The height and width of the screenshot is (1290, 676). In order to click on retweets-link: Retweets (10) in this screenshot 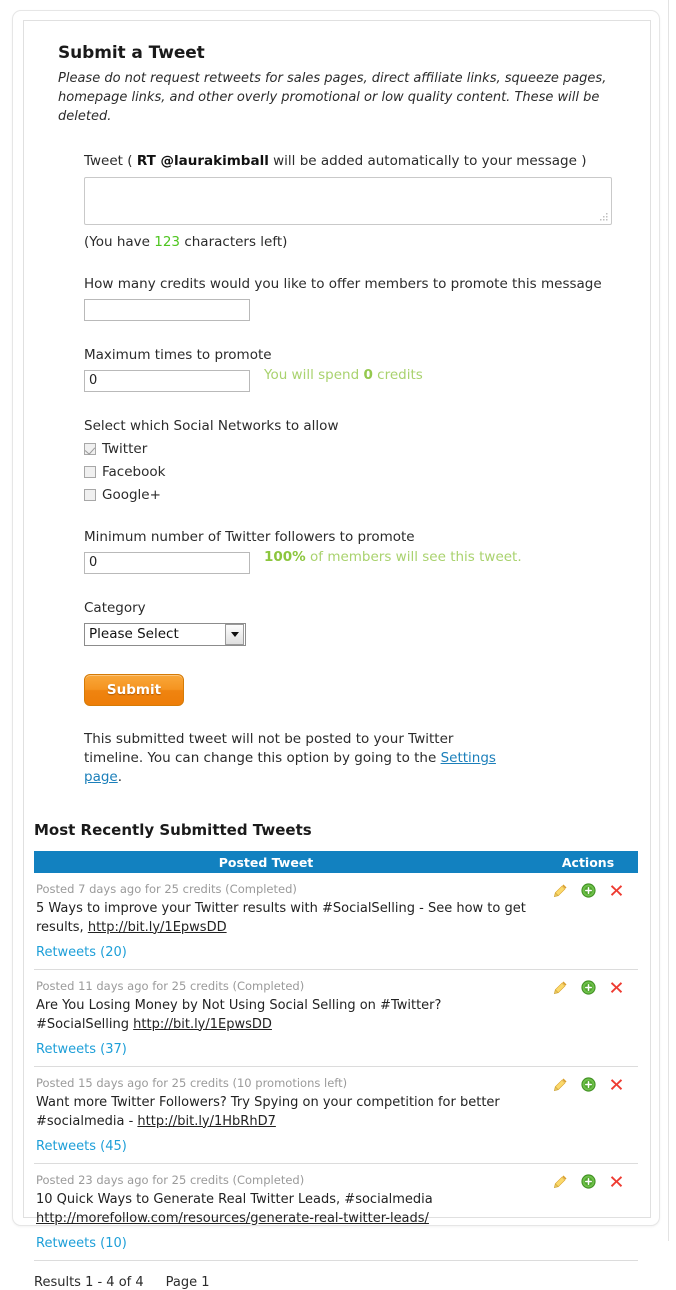, I will do `click(81, 1243)`.